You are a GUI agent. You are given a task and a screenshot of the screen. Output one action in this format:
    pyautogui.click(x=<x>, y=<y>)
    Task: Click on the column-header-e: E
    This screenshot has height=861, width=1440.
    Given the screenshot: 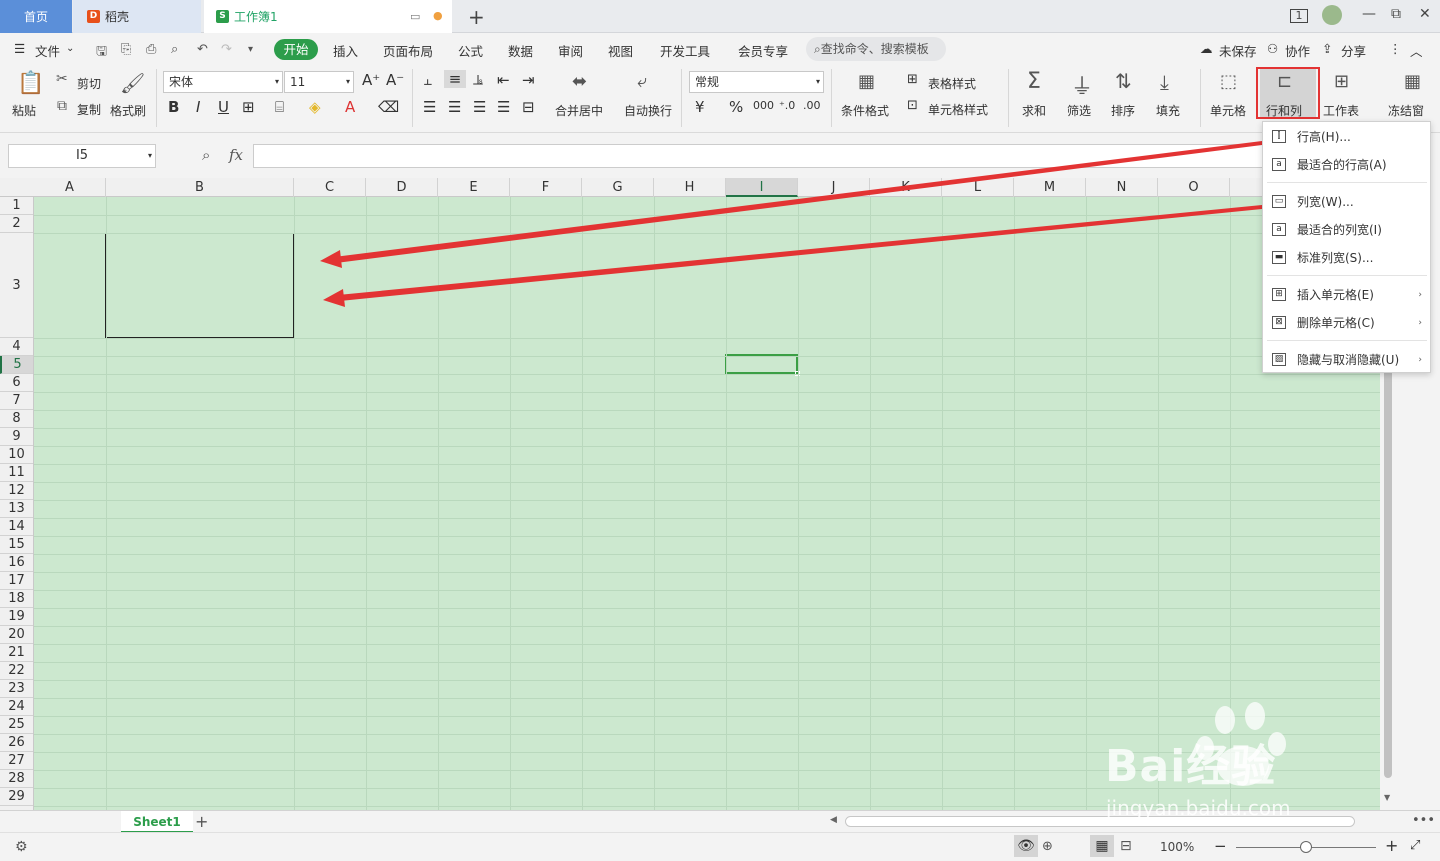 What is the action you would take?
    pyautogui.click(x=474, y=187)
    